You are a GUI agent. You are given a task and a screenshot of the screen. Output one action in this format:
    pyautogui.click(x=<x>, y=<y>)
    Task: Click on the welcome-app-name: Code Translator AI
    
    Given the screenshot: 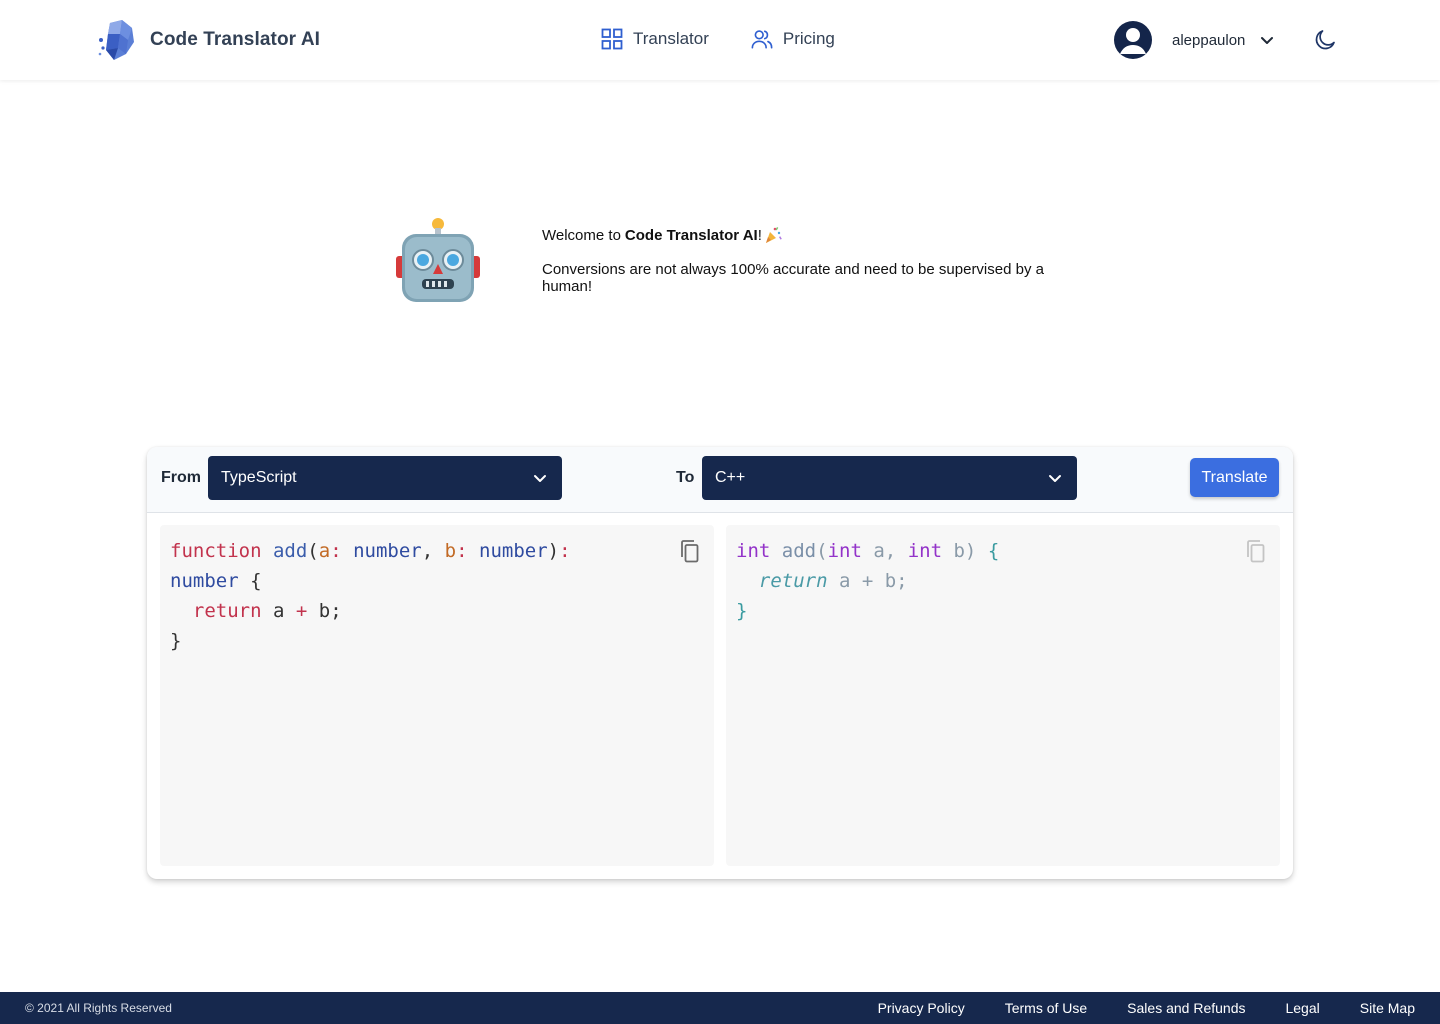 What is the action you would take?
    pyautogui.click(x=691, y=235)
    